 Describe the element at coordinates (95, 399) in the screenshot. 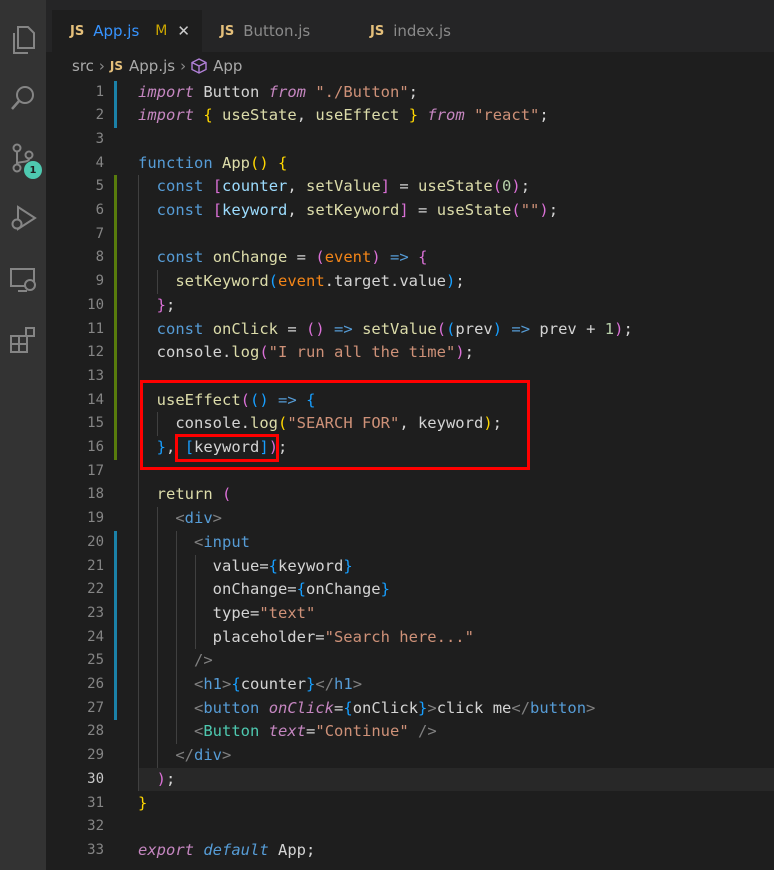

I see `line-number: 14` at that location.